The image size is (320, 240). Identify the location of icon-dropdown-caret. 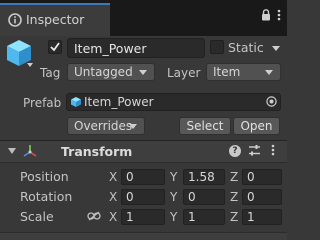
(30, 65).